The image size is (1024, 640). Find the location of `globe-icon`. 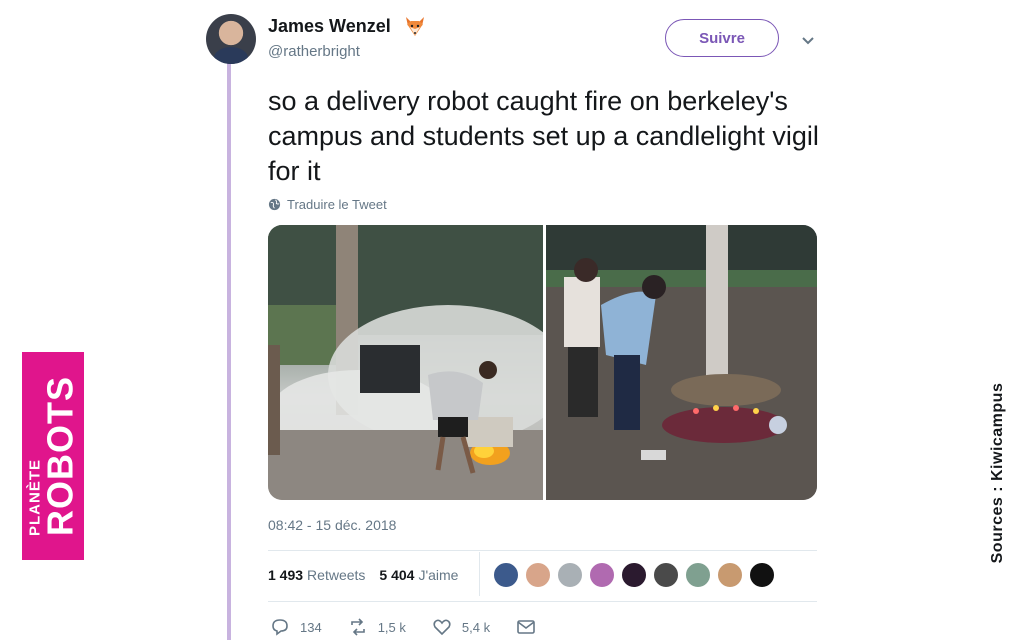

globe-icon is located at coordinates (274, 204).